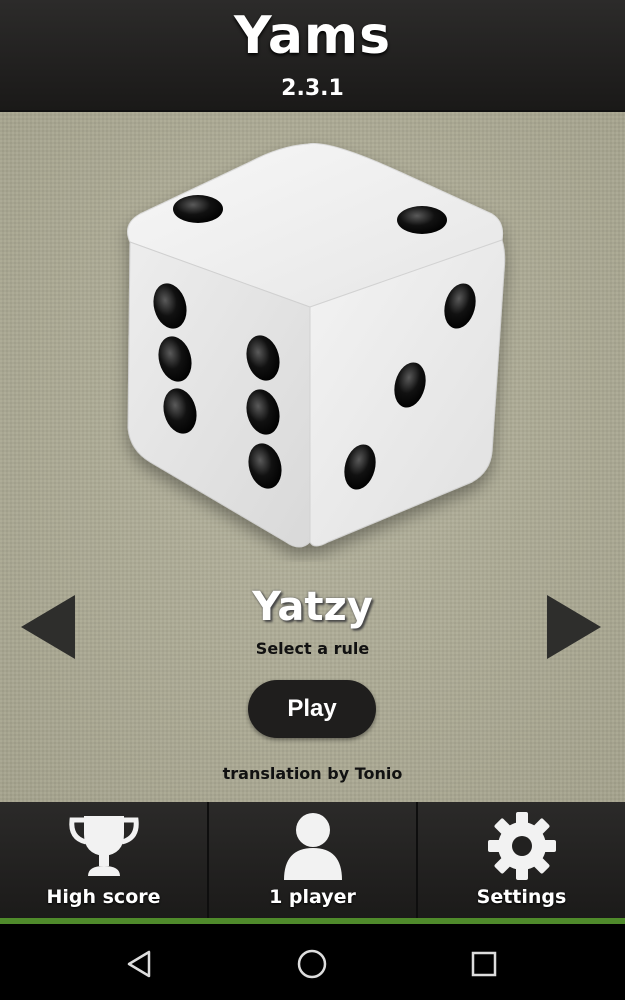 This screenshot has height=1000, width=625. I want to click on gear-icon, so click(521, 846).